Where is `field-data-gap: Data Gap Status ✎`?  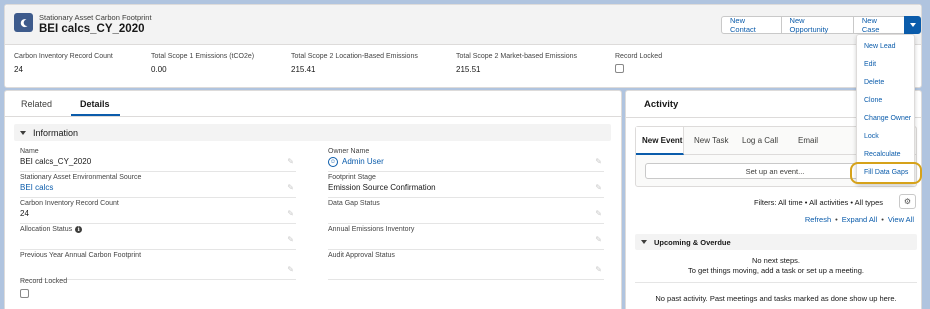 field-data-gap: Data Gap Status ✎ is located at coordinates (466, 212).